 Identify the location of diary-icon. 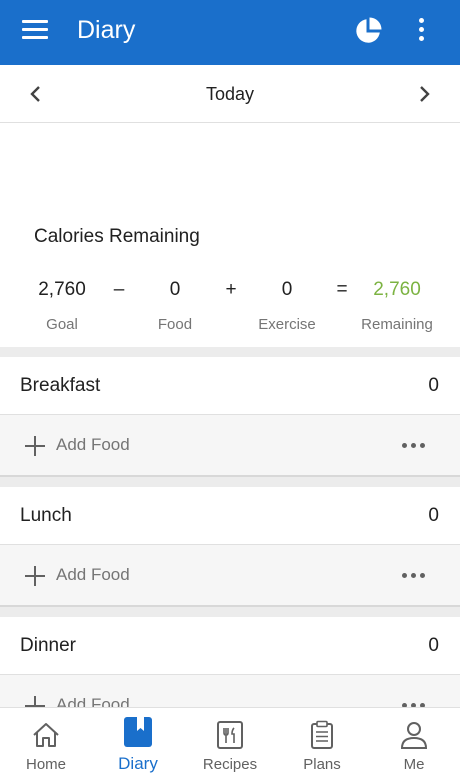
(138, 732).